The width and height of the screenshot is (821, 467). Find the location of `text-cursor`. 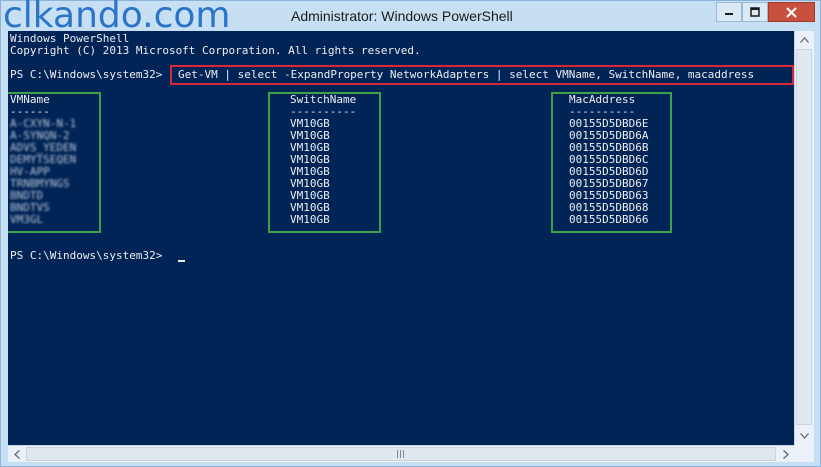

text-cursor is located at coordinates (181, 261).